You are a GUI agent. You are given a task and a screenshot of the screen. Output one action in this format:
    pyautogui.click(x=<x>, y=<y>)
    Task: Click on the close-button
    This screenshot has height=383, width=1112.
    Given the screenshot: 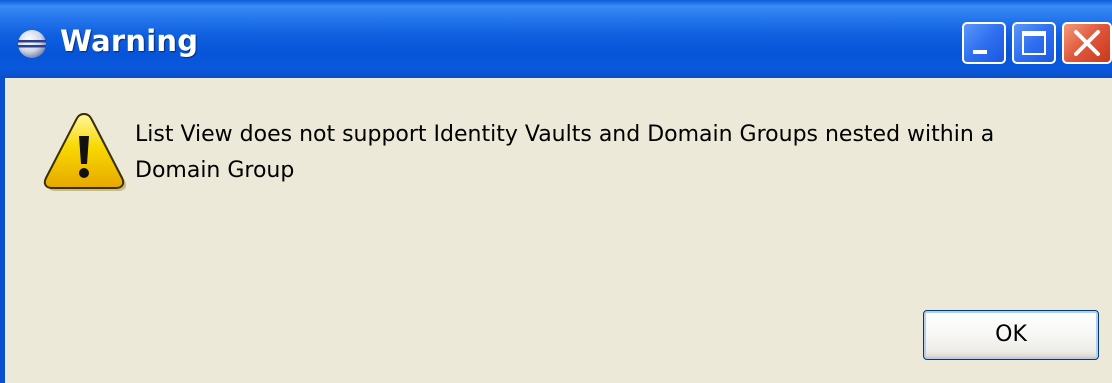 What is the action you would take?
    pyautogui.click(x=1087, y=43)
    